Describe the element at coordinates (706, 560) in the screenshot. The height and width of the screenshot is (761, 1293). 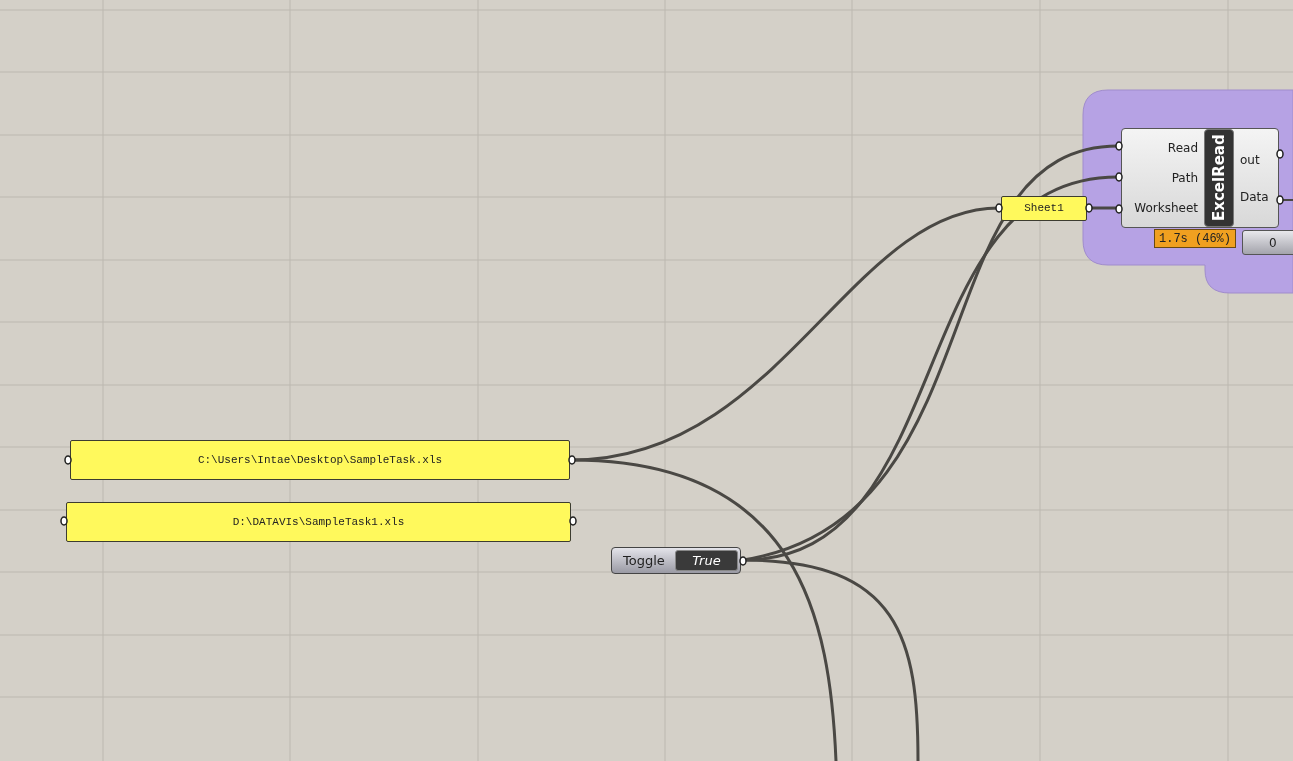
I see `toggle-value: True` at that location.